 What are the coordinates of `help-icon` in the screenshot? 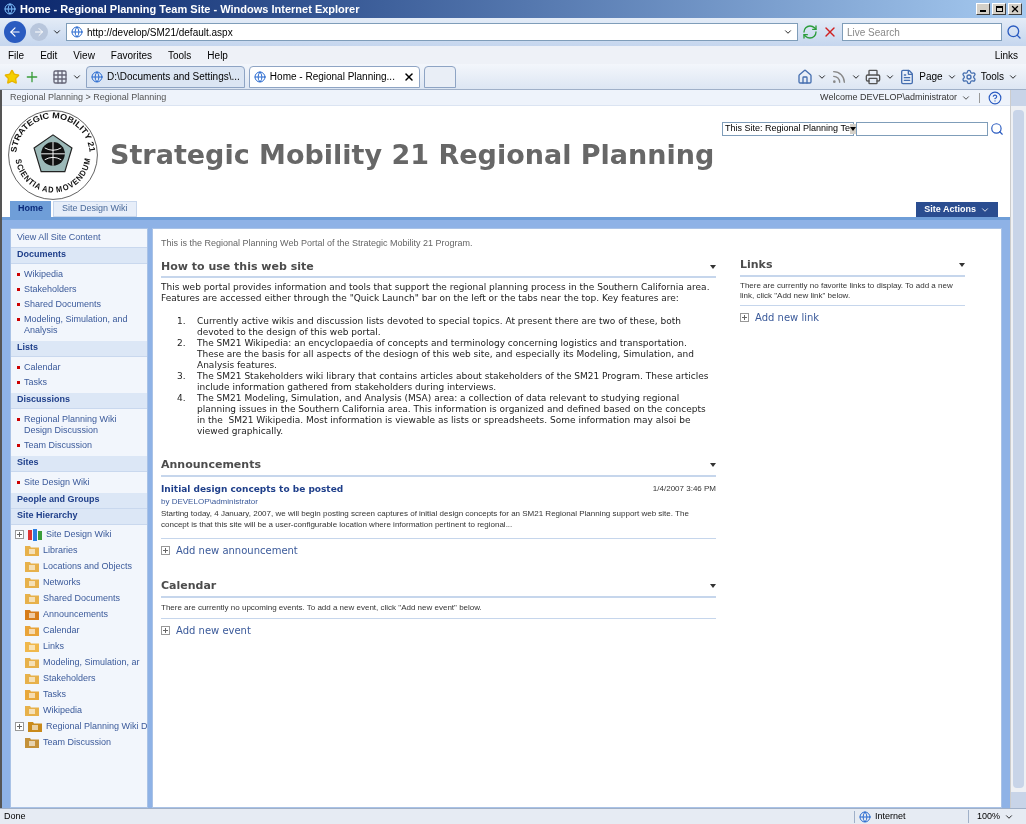 It's located at (995, 97).